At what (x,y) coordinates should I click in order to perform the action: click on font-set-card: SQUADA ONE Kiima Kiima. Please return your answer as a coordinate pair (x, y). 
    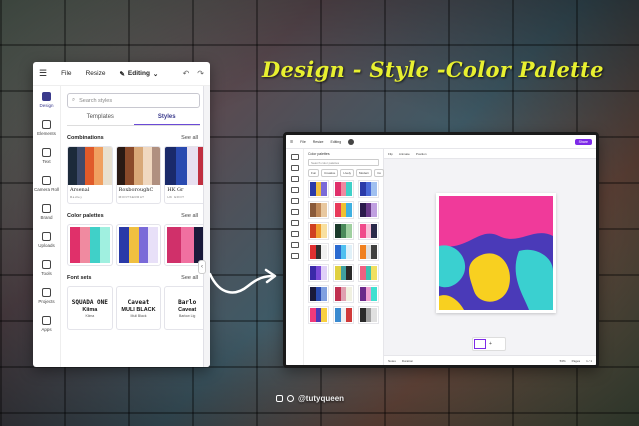
    Looking at the image, I should click on (90, 308).